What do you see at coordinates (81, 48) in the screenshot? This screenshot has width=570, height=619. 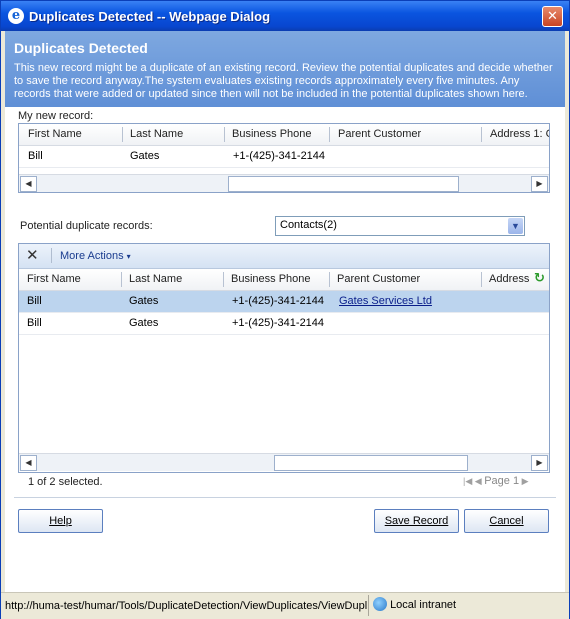 I see `dialog-heading: Duplicates Detected` at bounding box center [81, 48].